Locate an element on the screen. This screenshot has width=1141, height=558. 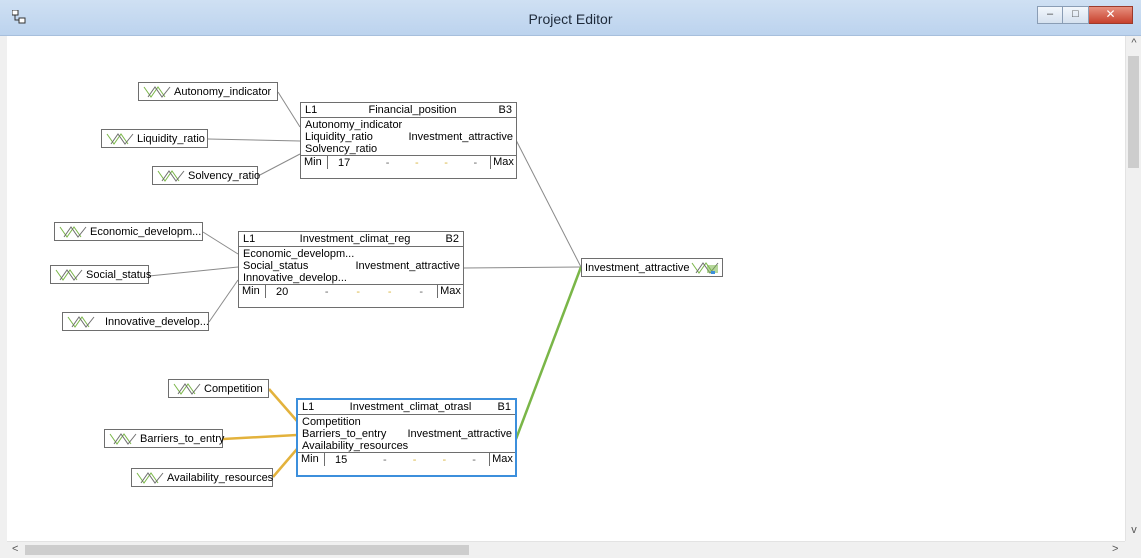
block-footer: Min 20 - - - - Max is located at coordinates (351, 291).